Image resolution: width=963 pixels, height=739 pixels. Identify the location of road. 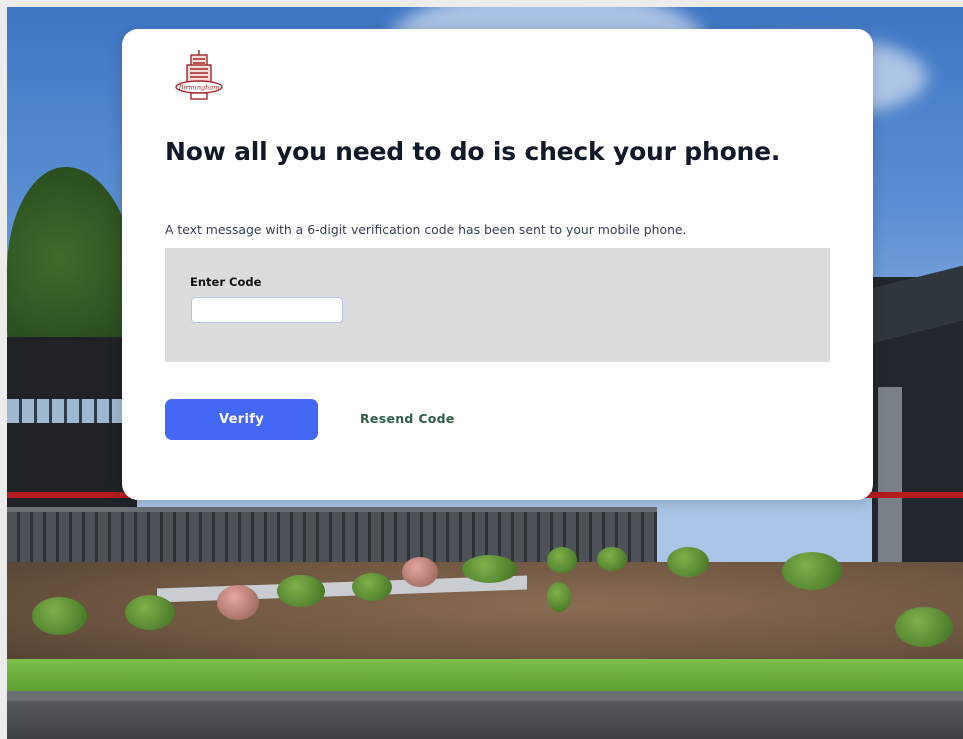
(485, 720).